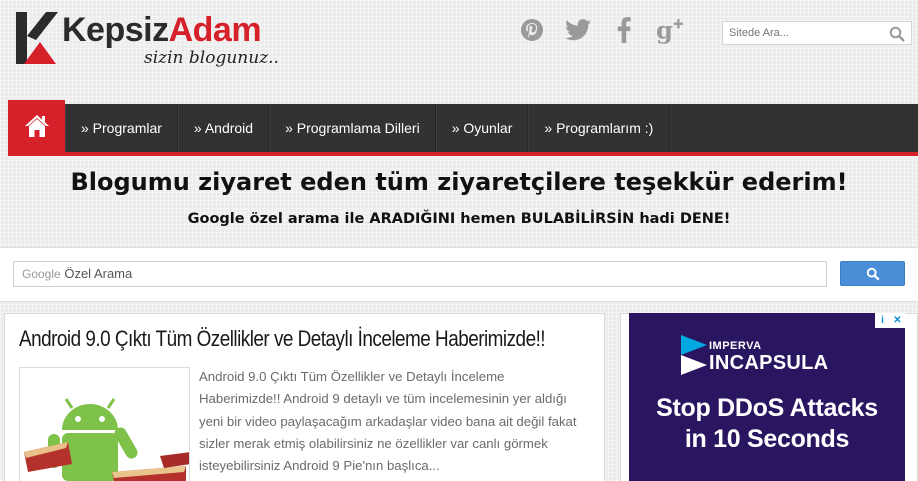  I want to click on social-links: g, so click(601, 30).